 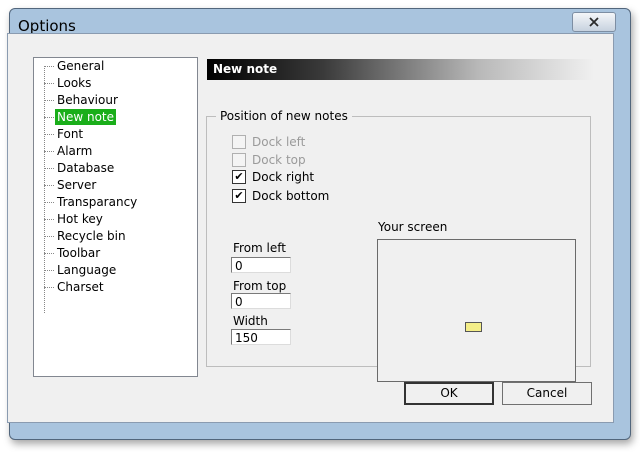 I want to click on tree-item-label: Database, so click(x=86, y=168).